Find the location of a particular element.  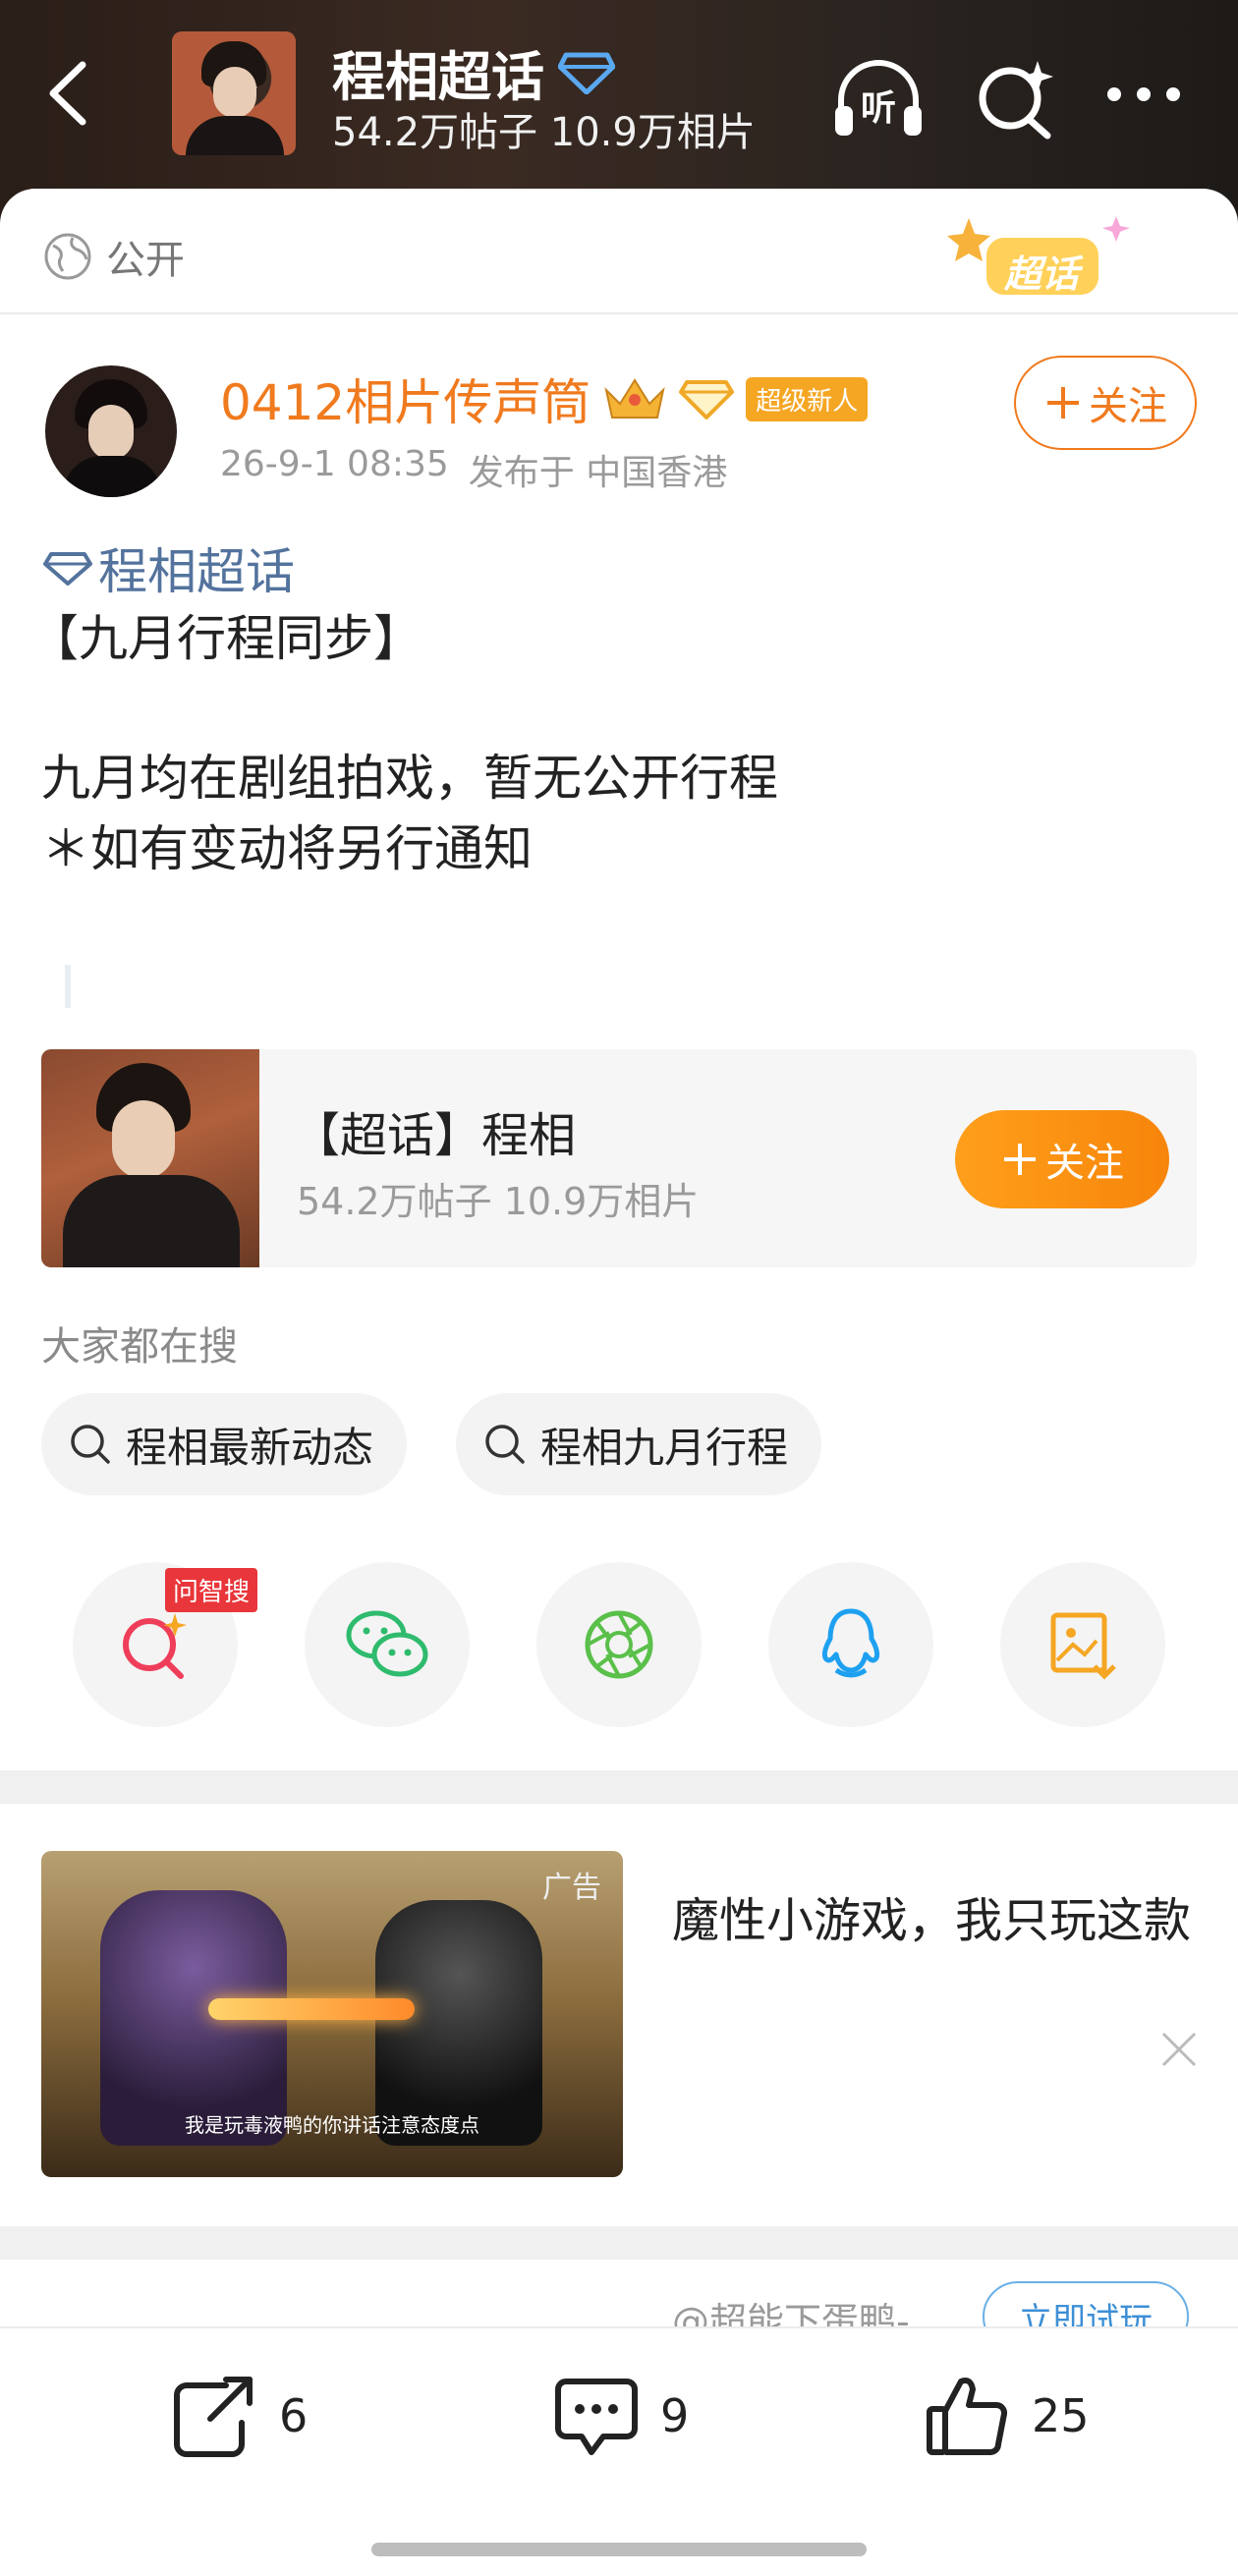

share-moments-button is located at coordinates (619, 1644).